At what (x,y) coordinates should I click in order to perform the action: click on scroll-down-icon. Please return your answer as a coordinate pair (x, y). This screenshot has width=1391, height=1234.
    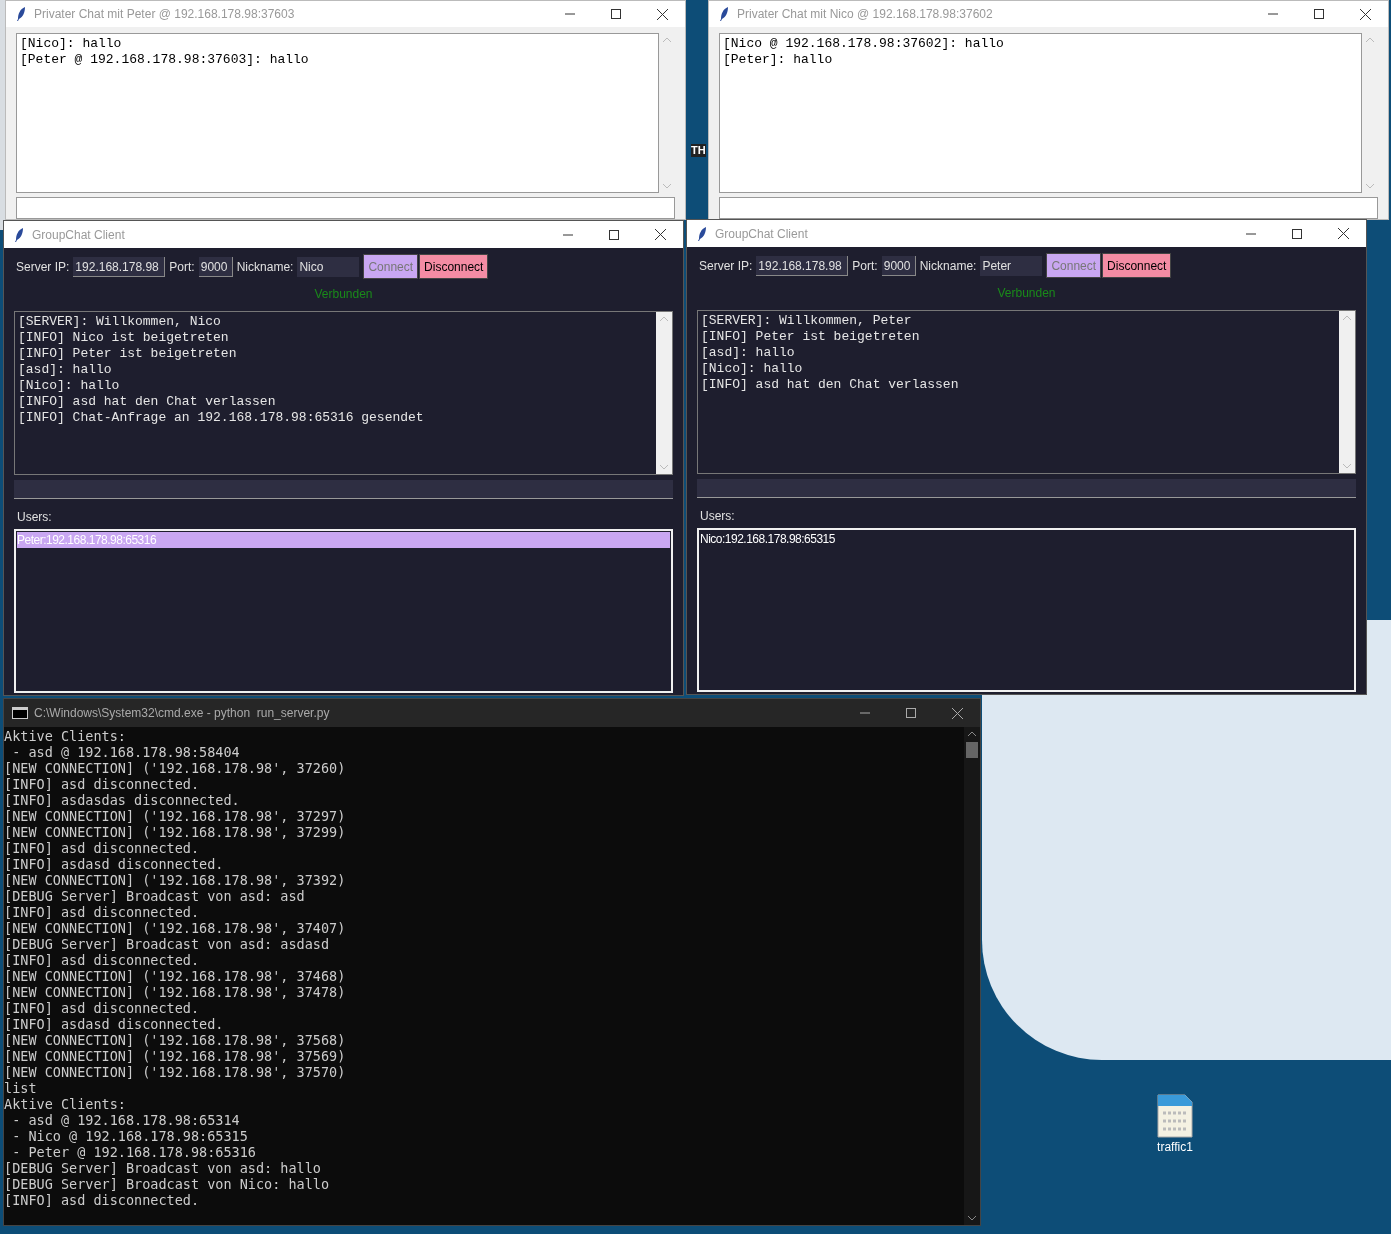
    Looking at the image, I should click on (972, 1218).